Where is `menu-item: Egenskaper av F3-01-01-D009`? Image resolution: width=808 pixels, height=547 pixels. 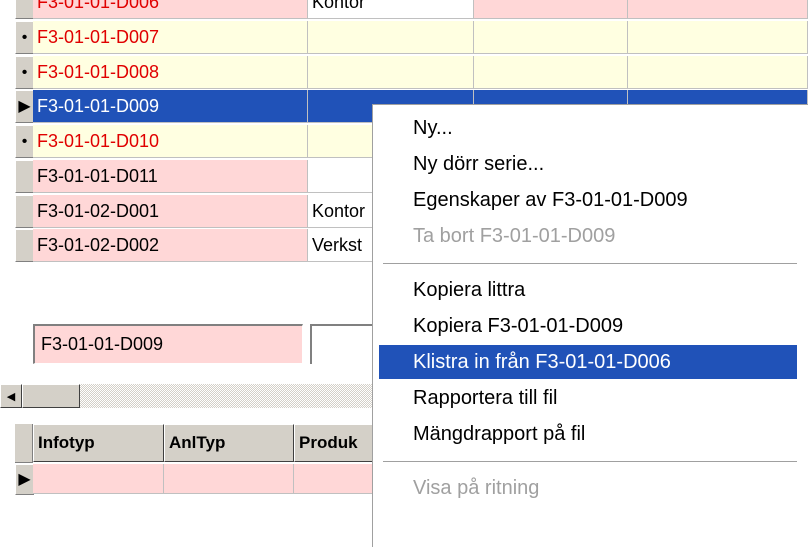 menu-item: Egenskaper av F3-01-01-D009 is located at coordinates (585, 200).